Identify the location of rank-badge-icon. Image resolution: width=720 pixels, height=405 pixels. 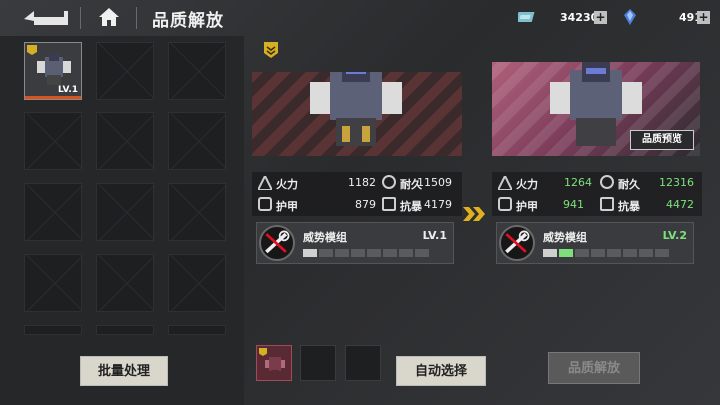
(271, 50).